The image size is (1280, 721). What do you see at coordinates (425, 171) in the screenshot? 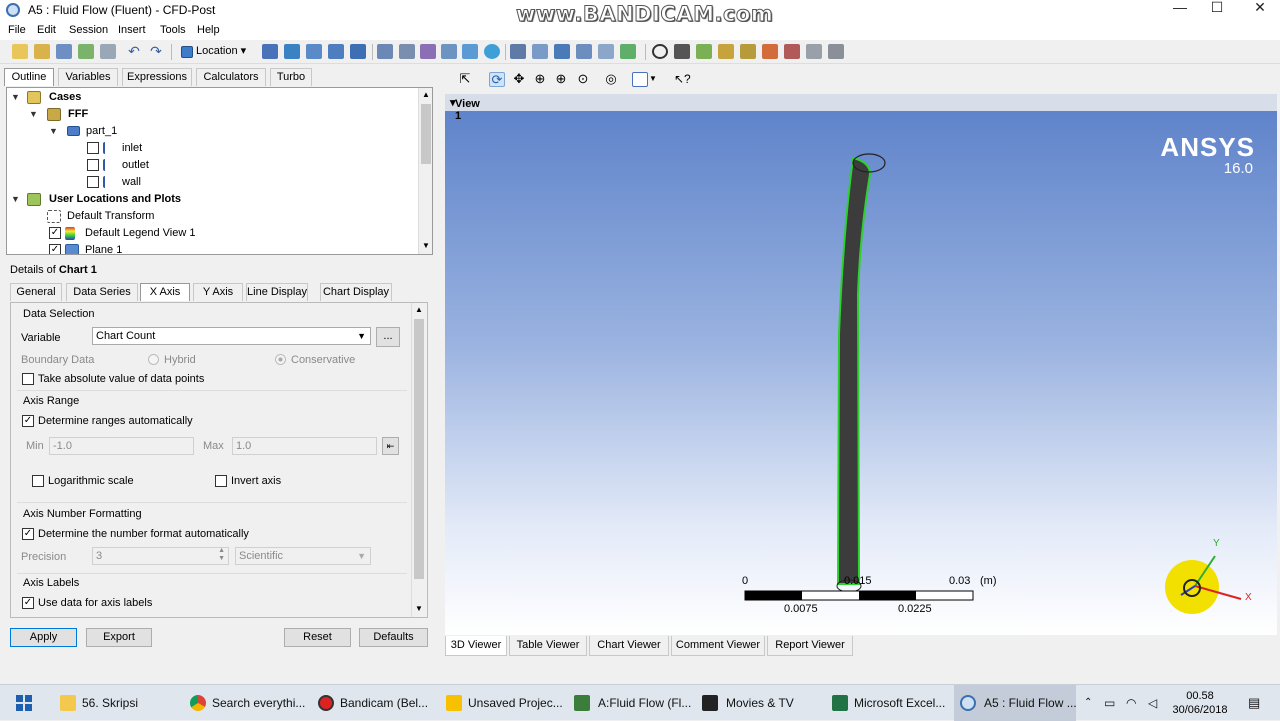
I see `outline-scrollbar: ▲ ▼` at bounding box center [425, 171].